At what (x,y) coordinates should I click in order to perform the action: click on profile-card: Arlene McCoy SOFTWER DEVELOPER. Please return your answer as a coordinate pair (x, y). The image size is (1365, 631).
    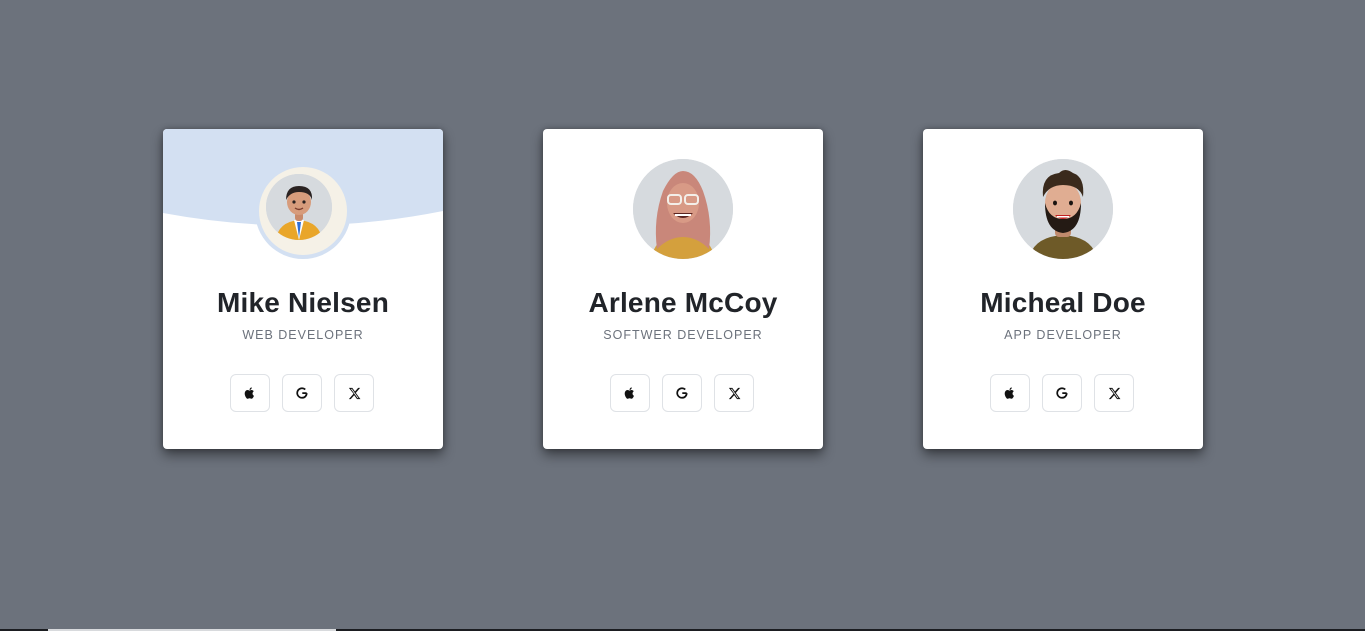
    Looking at the image, I should click on (683, 289).